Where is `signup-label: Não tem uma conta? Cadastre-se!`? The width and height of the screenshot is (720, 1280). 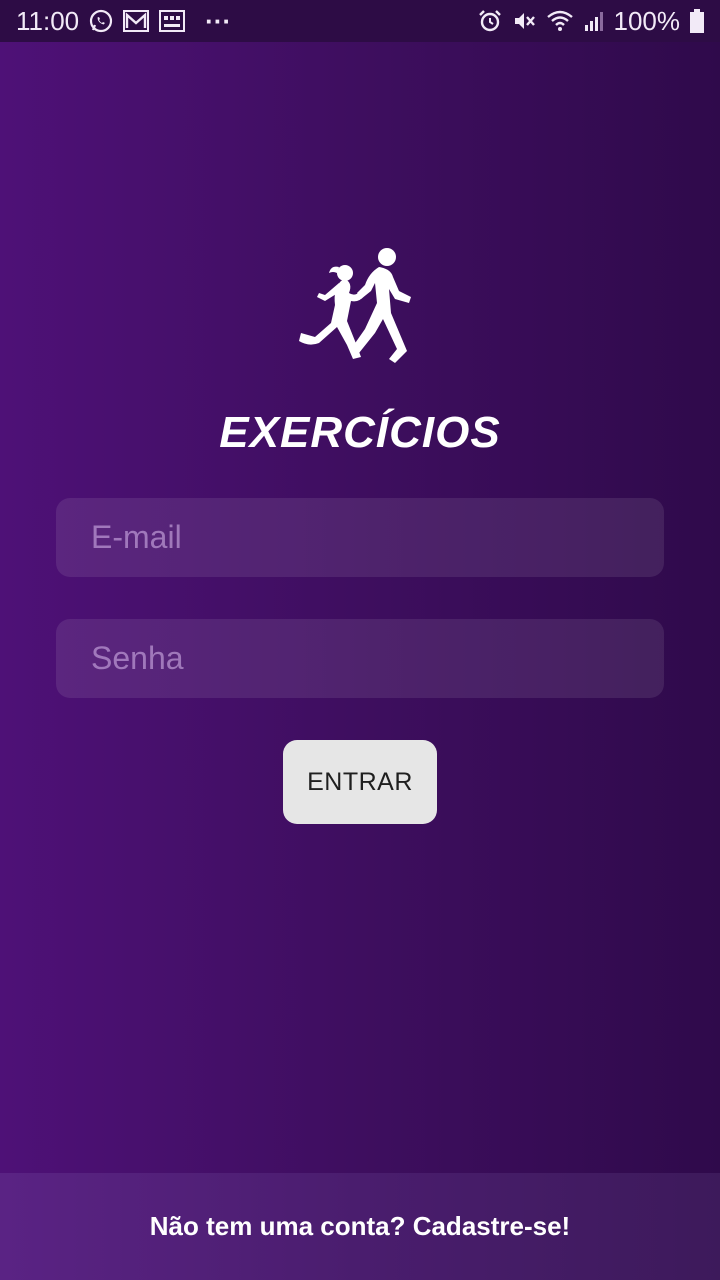
signup-label: Não tem uma conta? Cadastre-se! is located at coordinates (360, 1226).